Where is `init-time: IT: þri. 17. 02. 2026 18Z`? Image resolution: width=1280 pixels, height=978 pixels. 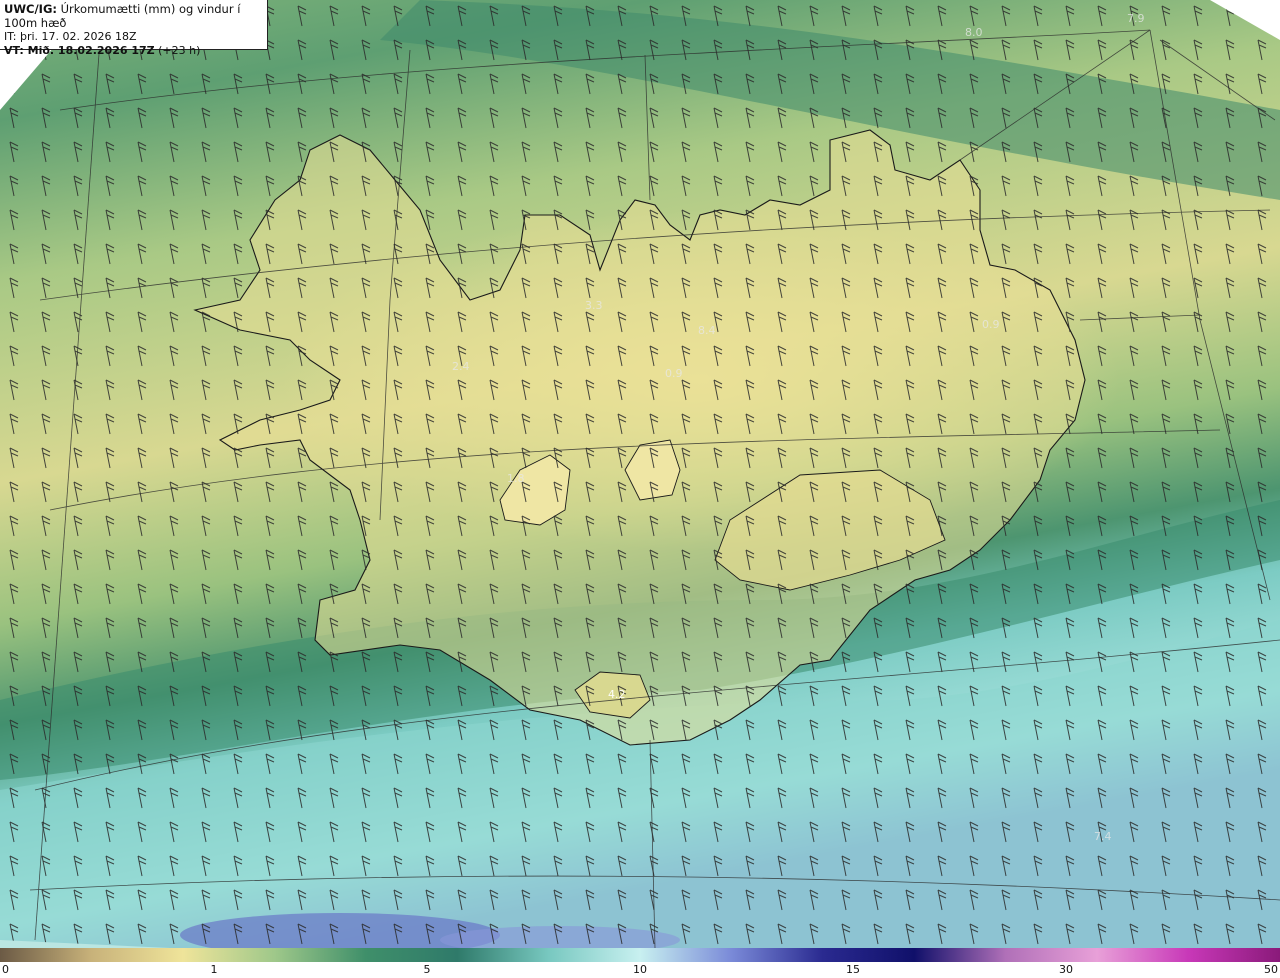 init-time: IT: þri. 17. 02. 2026 18Z is located at coordinates (70, 36).